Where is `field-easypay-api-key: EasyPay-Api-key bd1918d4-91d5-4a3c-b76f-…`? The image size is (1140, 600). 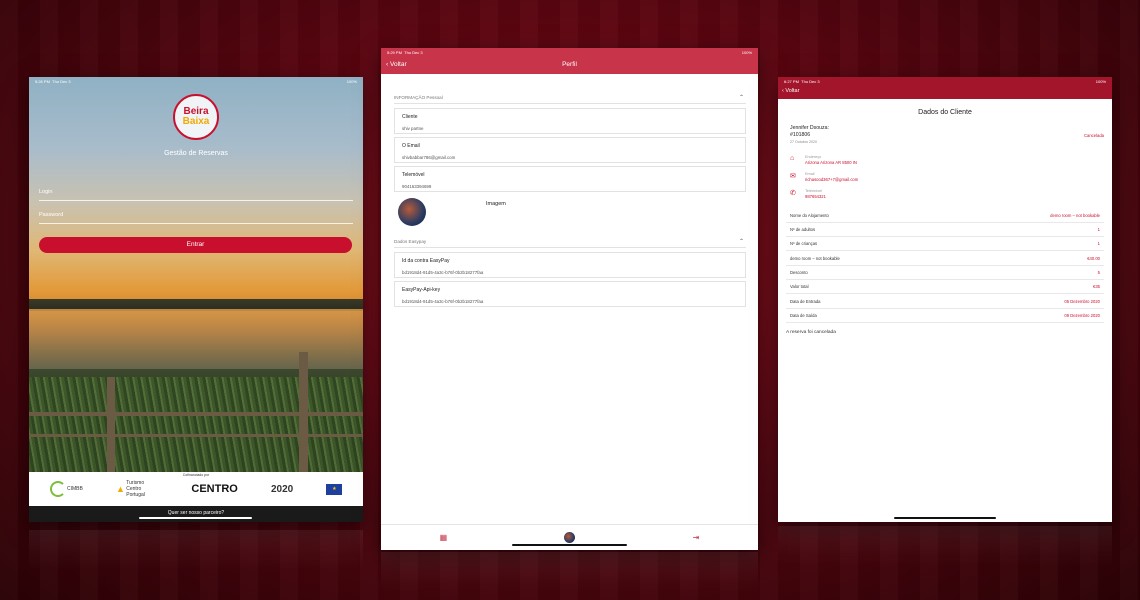
field-easypay-api-key: EasyPay-Api-key bd1918d4-91d5-4a3c-b76f-… is located at coordinates (570, 294).